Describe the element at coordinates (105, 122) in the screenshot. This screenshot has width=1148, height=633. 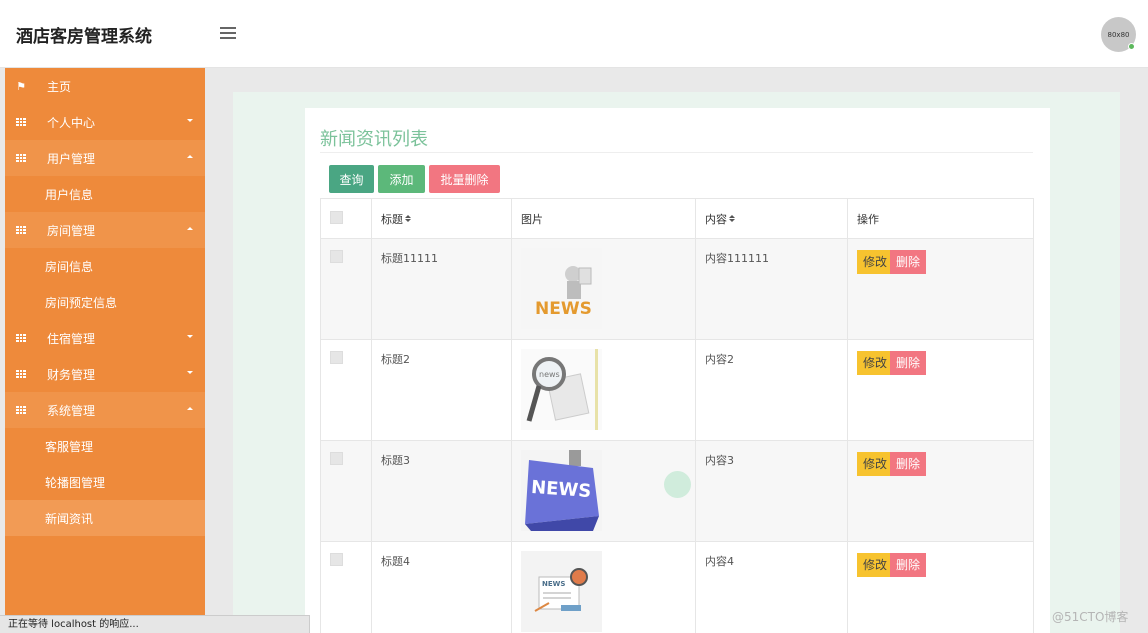
I see `sidebar-item-personal-center: 个人中心` at that location.